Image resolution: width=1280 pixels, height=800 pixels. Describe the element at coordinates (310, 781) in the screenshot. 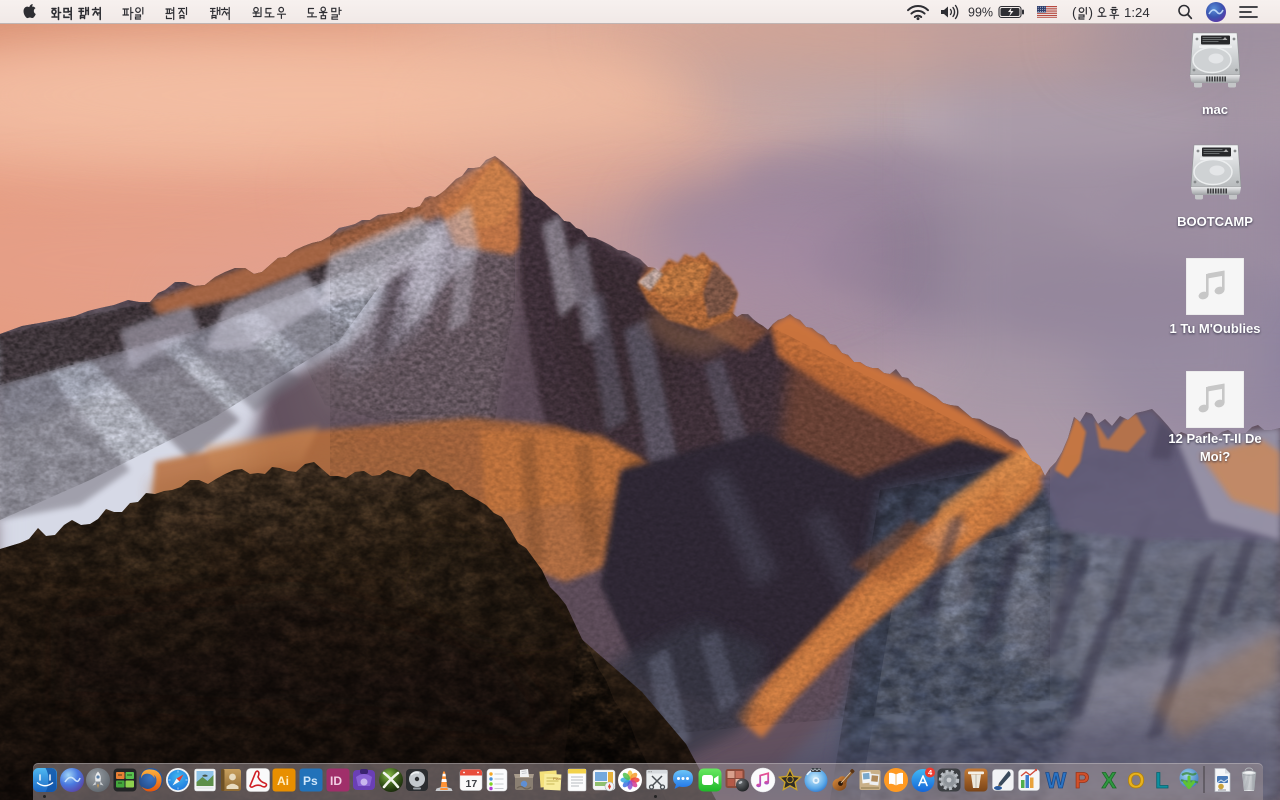

I see `svg-text: Ps` at that location.